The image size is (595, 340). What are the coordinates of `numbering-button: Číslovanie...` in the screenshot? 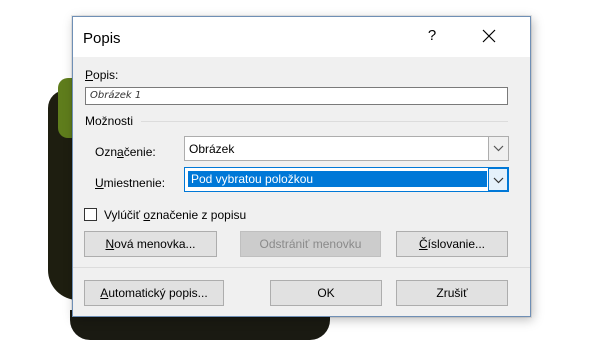 It's located at (452, 244).